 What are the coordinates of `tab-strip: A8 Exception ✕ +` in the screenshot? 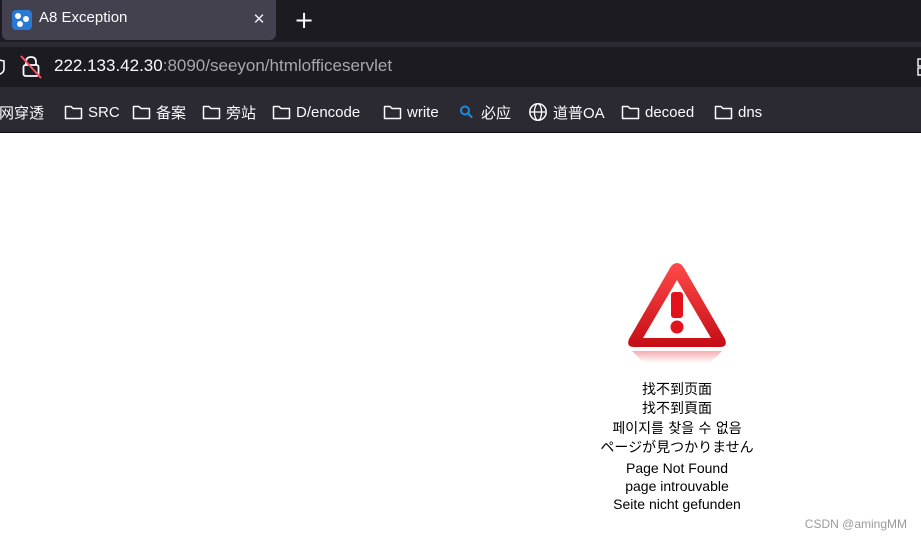 It's located at (460, 21).